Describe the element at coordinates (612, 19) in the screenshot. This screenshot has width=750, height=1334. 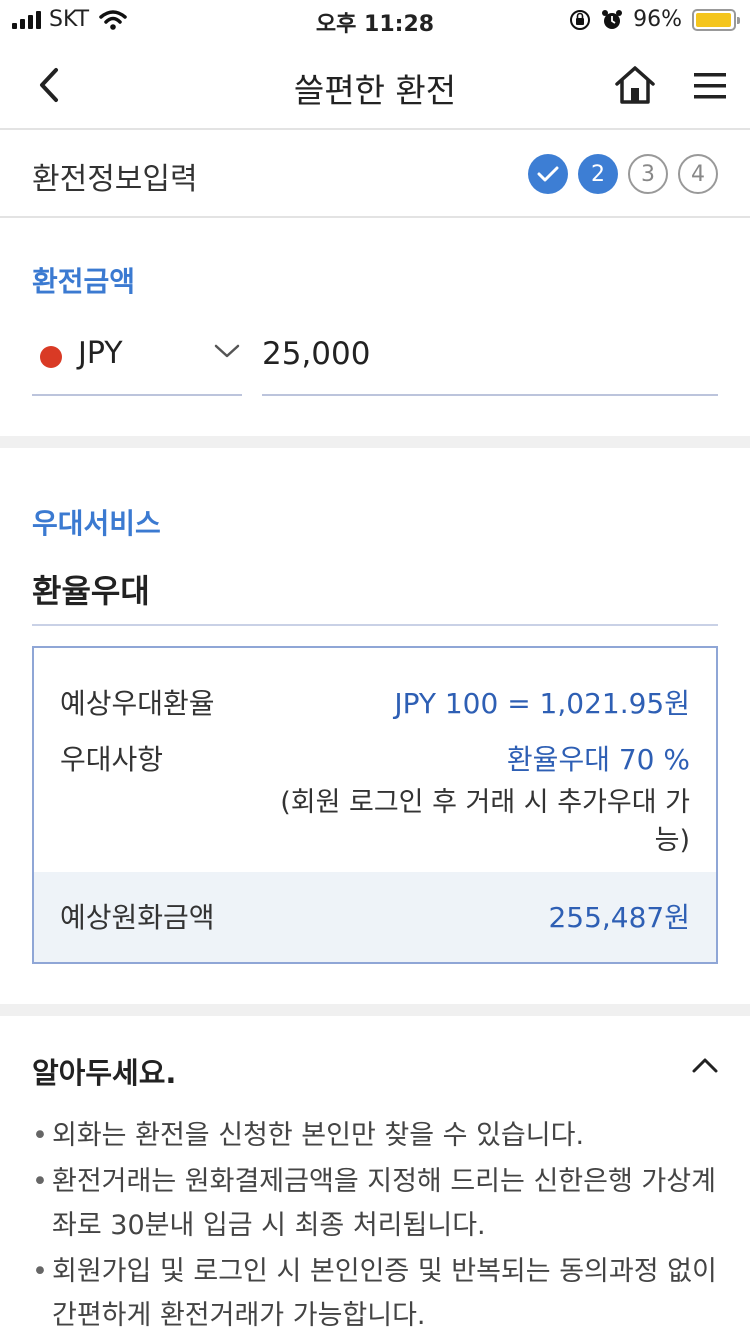
I see `alarm-icon` at that location.